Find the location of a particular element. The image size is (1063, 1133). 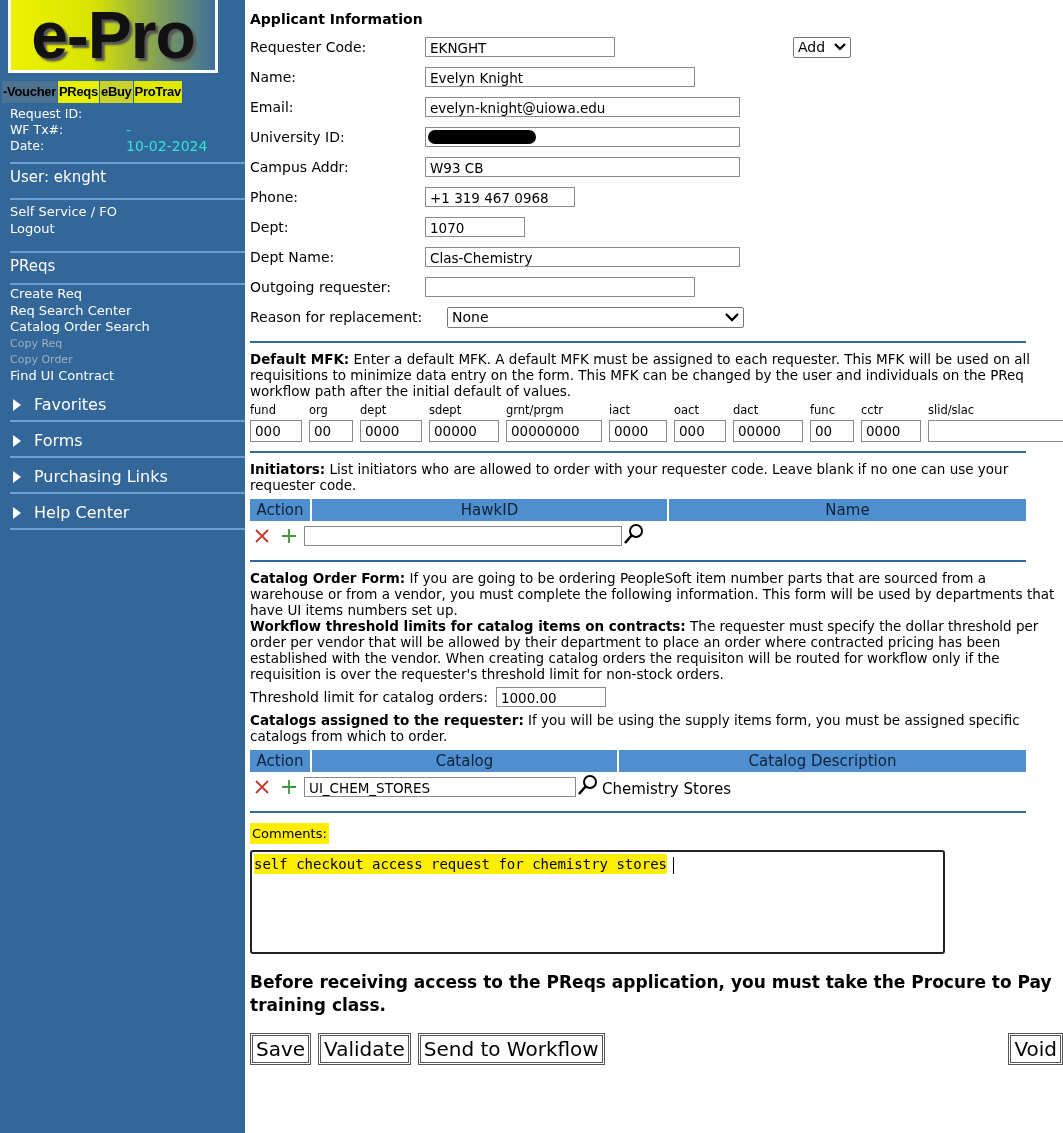

paragraph: Initiators: List initiators who are allowed to order with your requester code. Leave blank if no one can use your requester code. is located at coordinates (630, 477).